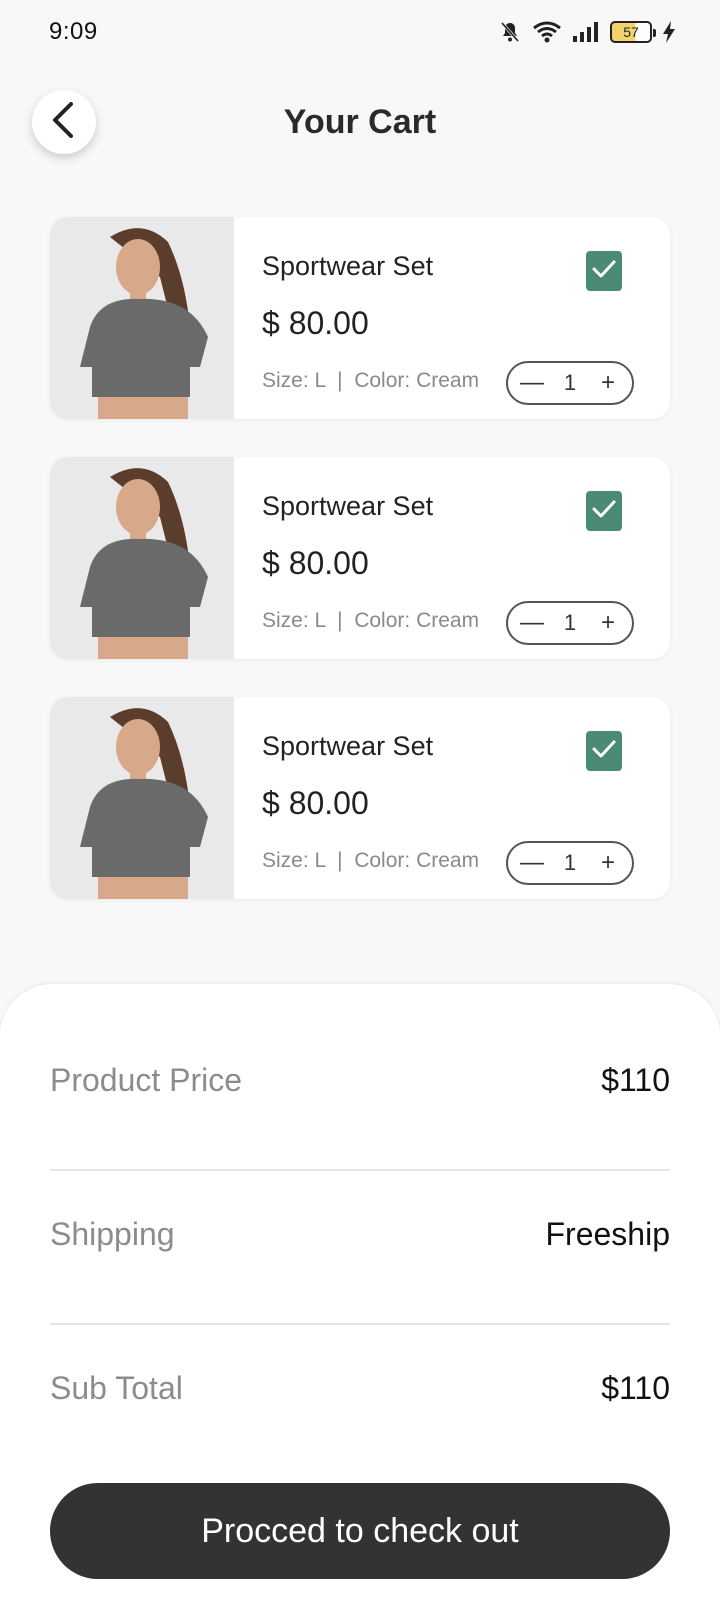  What do you see at coordinates (360, 122) in the screenshot?
I see `page-title: Your Cart` at bounding box center [360, 122].